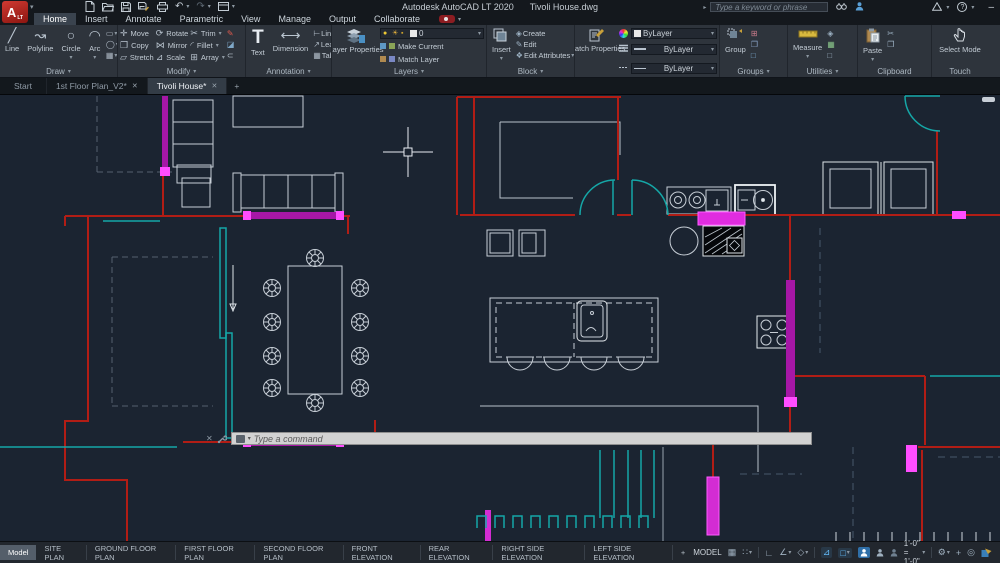 The width and height of the screenshot is (1000, 563). I want to click on rotate-button: ⟳ Rotate, so click(172, 33).